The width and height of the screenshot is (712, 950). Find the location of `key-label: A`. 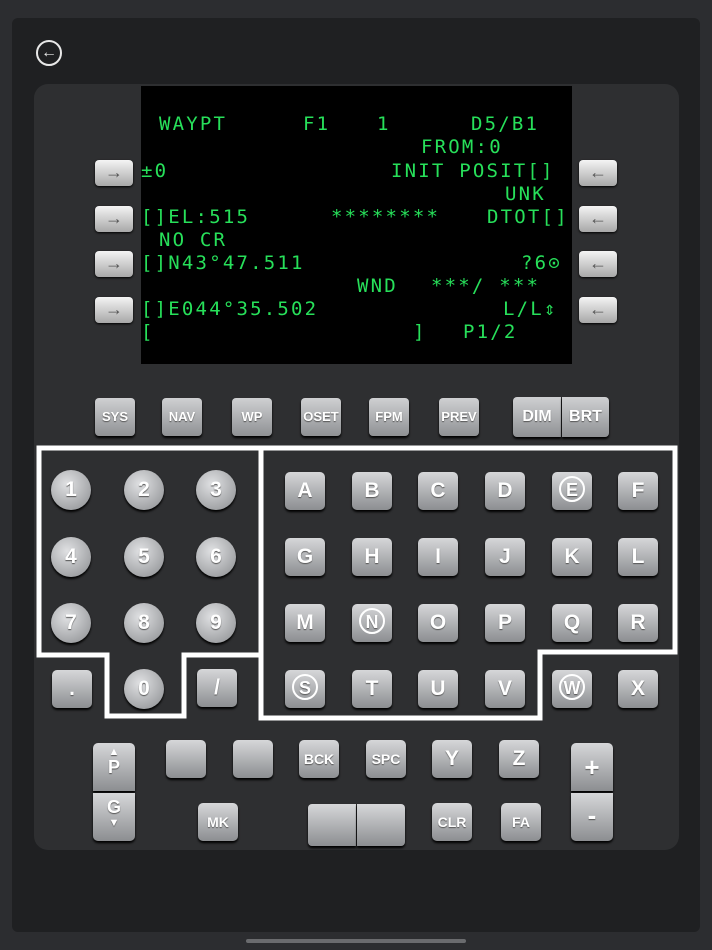

key-label: A is located at coordinates (305, 490).